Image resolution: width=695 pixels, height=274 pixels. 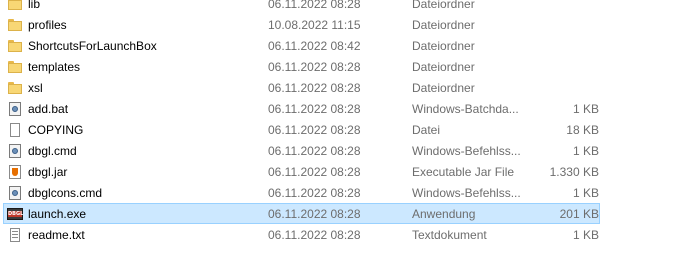 What do you see at coordinates (426, 130) in the screenshot?
I see `file-type: Datei` at bounding box center [426, 130].